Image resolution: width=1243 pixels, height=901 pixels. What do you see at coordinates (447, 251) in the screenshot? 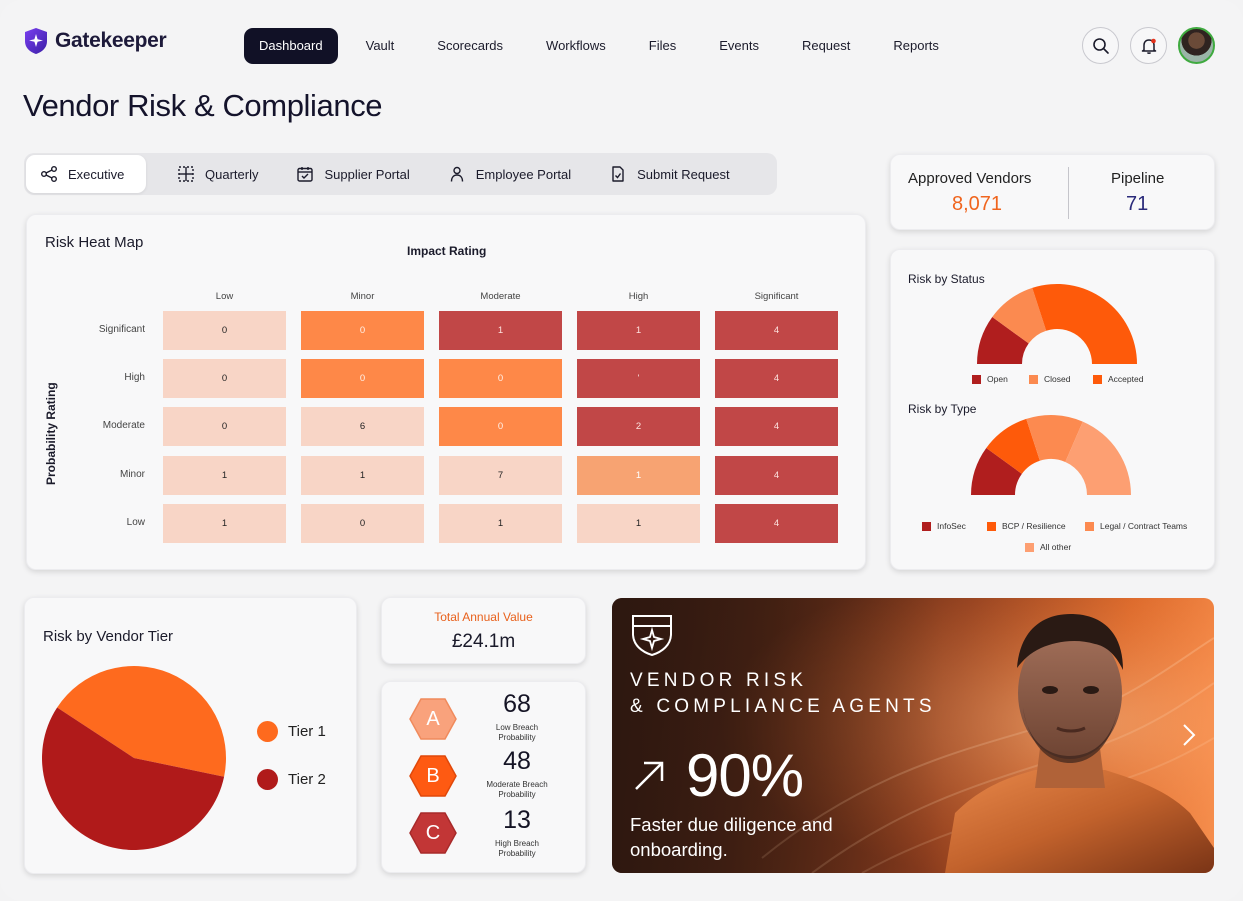
I see `impact-rating-axis-title: Impact Rating` at bounding box center [447, 251].